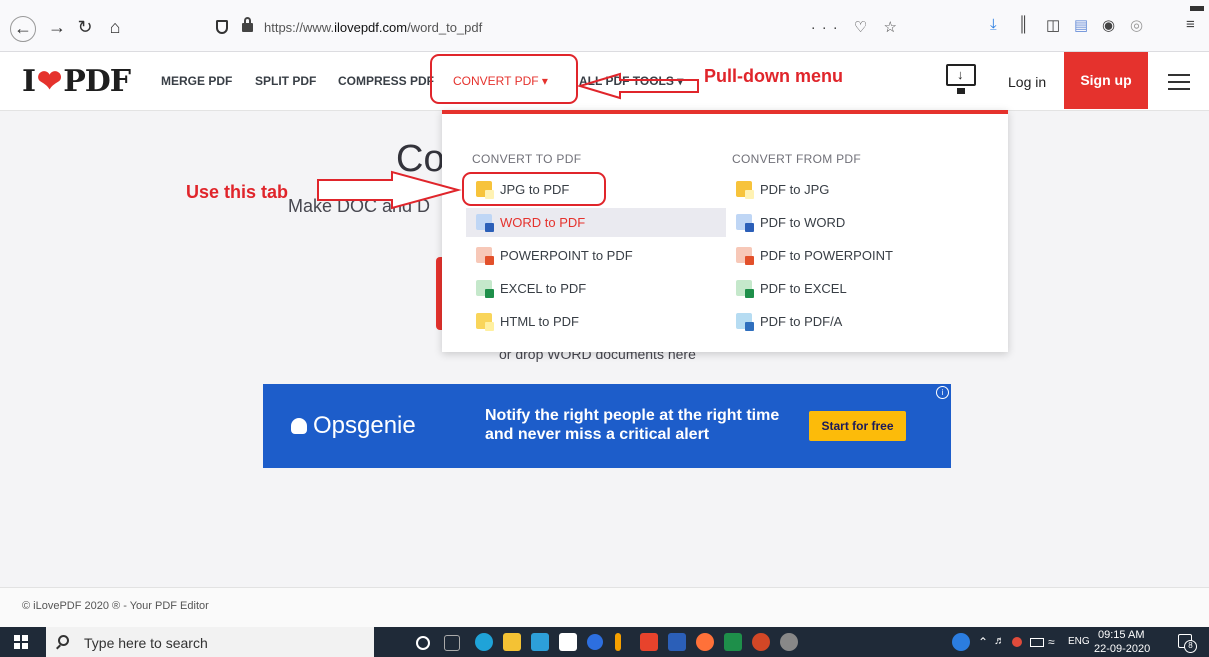 This screenshot has width=1209, height=657. What do you see at coordinates (983, 642) in the screenshot?
I see `tray-chevron-icon: ⌃` at bounding box center [983, 642].